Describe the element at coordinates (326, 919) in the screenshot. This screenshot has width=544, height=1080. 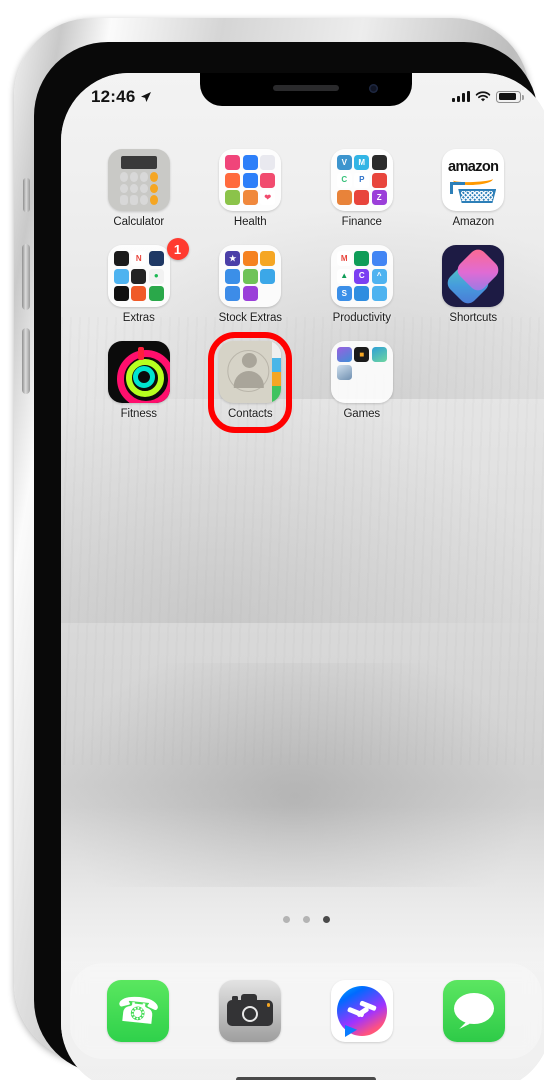
I see `page-dot-3-active` at that location.